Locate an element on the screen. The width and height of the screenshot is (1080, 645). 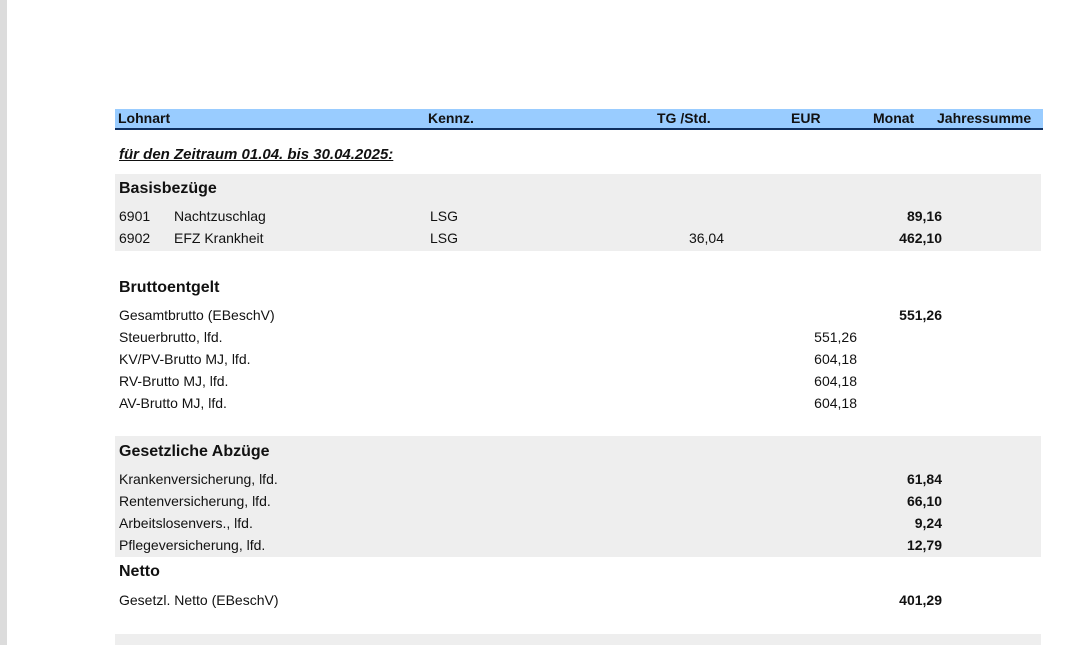
row-label: Rentenversicherung, lfd. is located at coordinates (195, 501).